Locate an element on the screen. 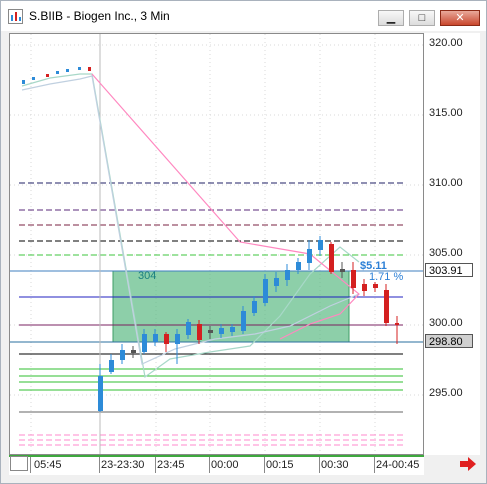  arrow-right-icon is located at coordinates (468, 464).